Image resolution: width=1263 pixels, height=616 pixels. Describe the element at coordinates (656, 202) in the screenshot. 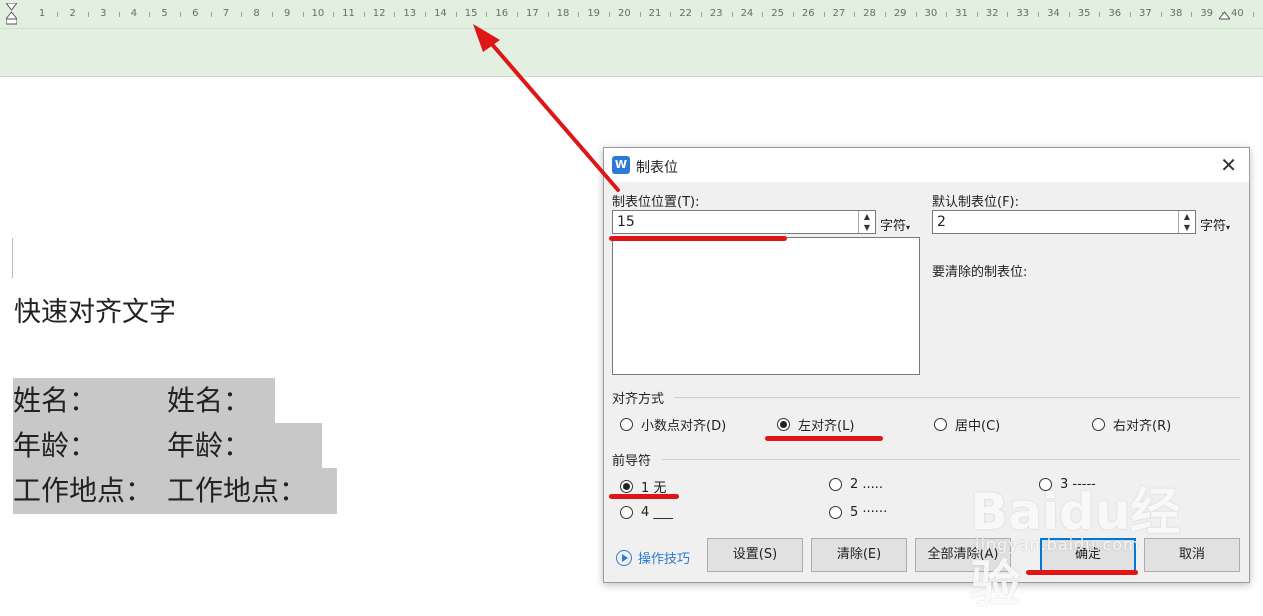

I see `tab-position-label: 制表位位置(T):` at that location.